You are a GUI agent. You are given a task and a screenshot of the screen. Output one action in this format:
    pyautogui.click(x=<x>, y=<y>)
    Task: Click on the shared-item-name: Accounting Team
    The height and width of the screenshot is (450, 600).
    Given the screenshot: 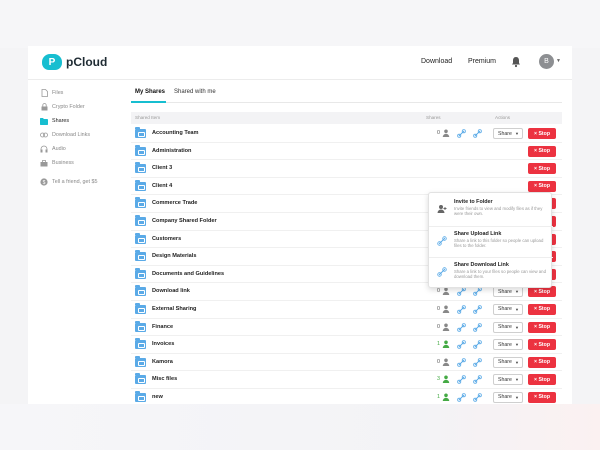 What is the action you would take?
    pyautogui.click(x=175, y=133)
    